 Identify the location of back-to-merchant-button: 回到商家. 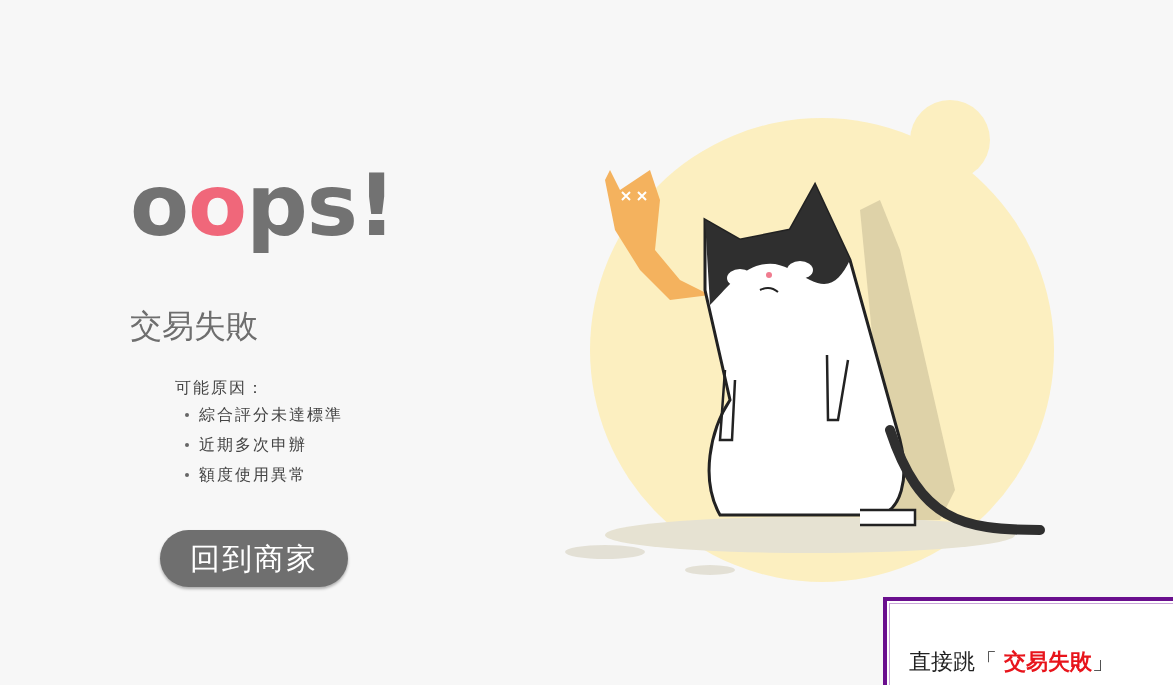
(254, 558).